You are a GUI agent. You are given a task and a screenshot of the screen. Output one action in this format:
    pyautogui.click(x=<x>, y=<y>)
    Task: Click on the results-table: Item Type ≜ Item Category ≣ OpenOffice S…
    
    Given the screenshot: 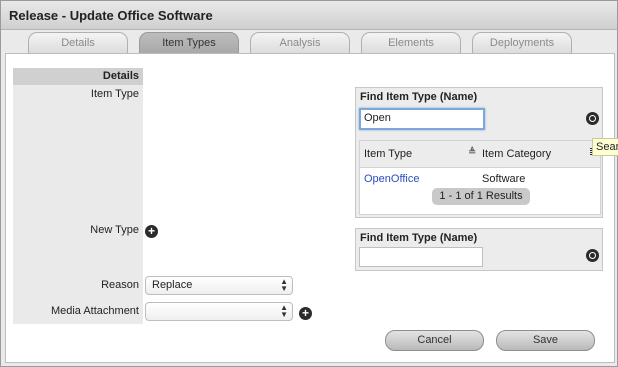 What is the action you would take?
    pyautogui.click(x=480, y=177)
    